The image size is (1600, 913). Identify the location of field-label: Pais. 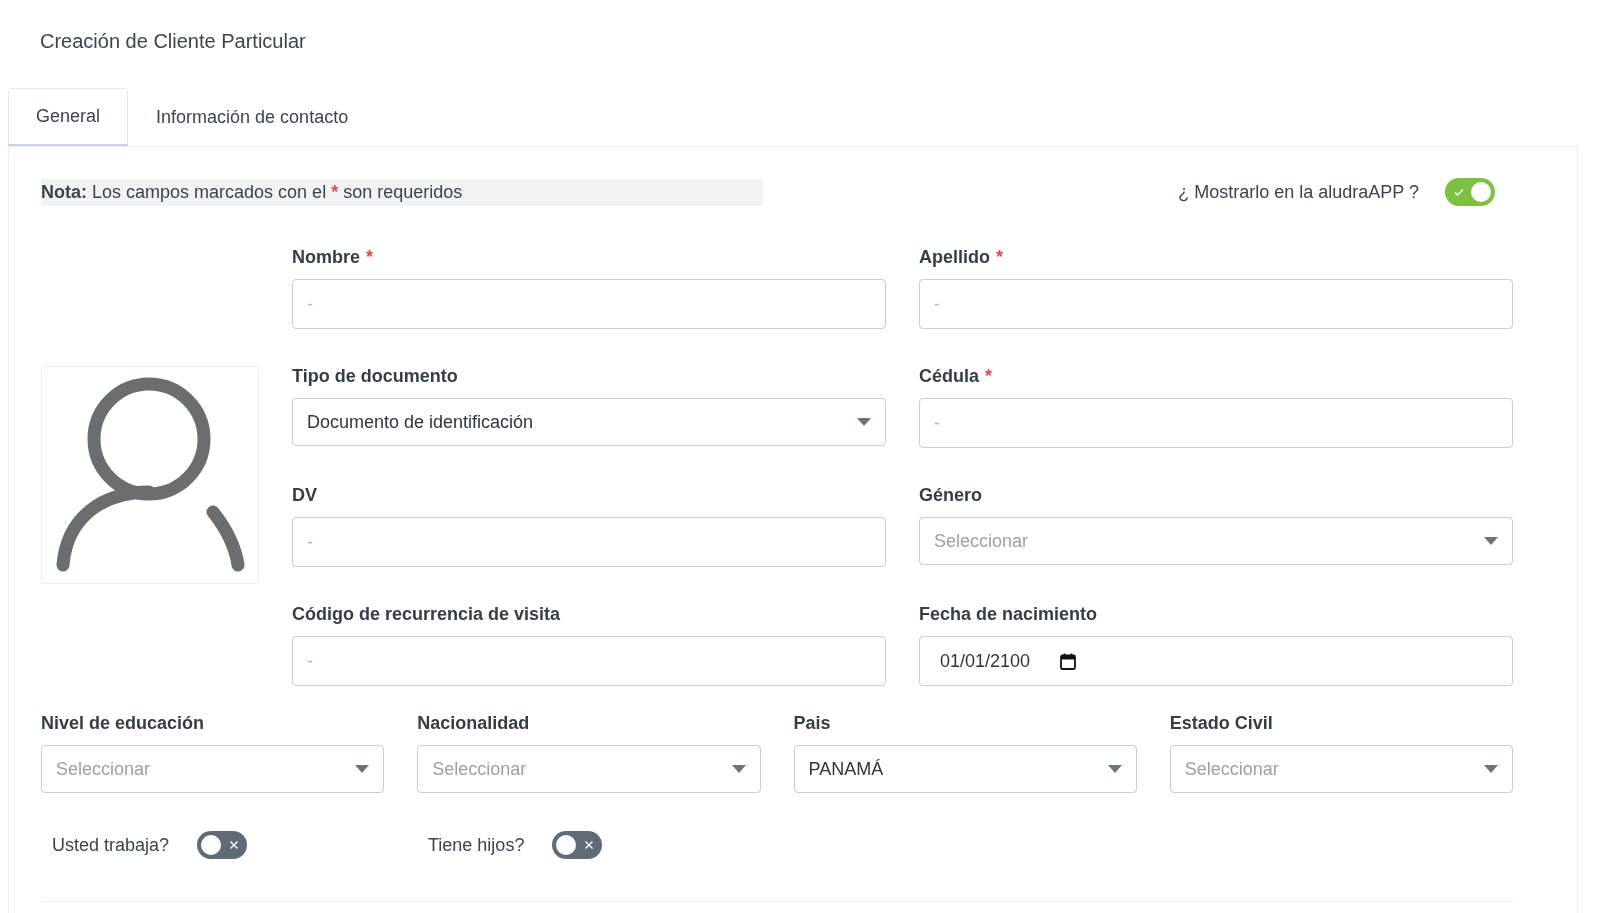
(812, 723).